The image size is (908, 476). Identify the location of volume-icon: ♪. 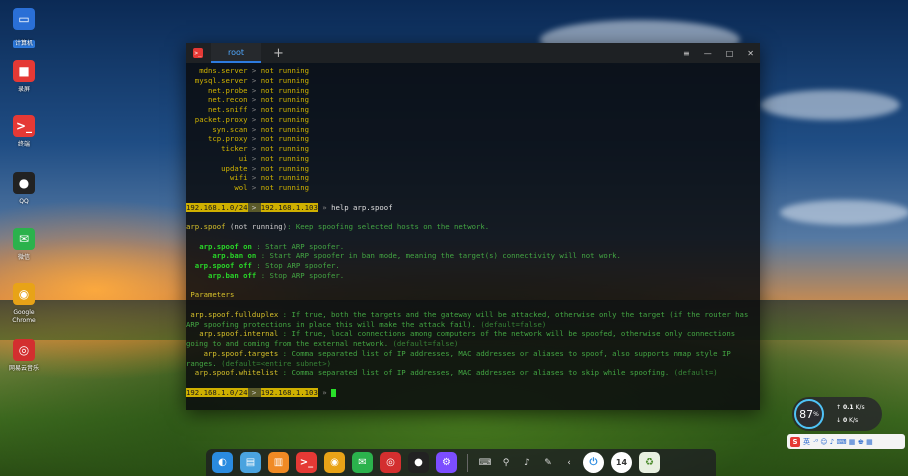
(527, 463).